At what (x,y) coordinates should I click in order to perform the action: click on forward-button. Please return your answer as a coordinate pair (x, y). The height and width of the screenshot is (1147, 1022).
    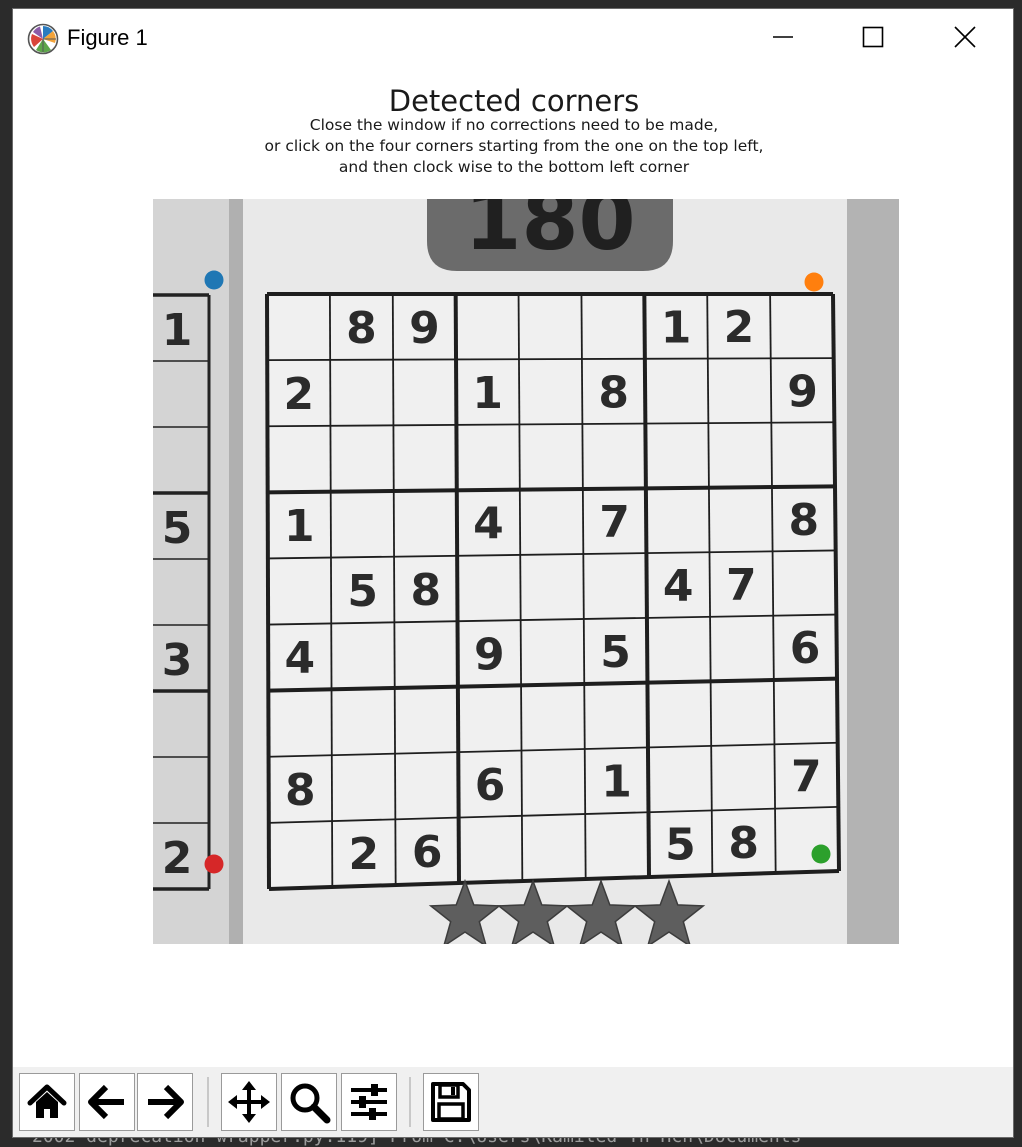
    Looking at the image, I should click on (165, 1102).